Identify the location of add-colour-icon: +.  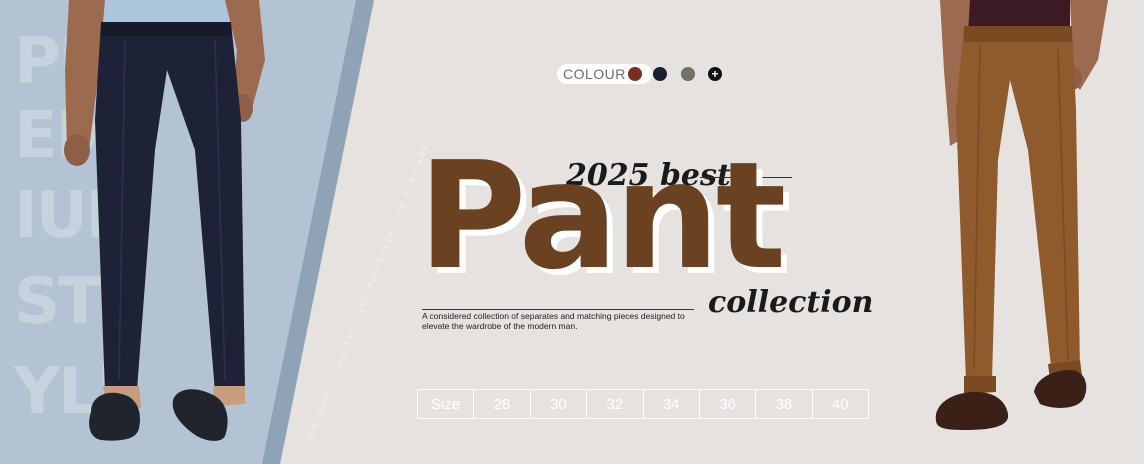
(715, 74).